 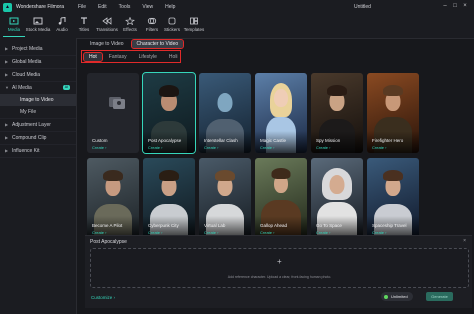 I want to click on toolbar-templates: Templates, so click(x=194, y=24).